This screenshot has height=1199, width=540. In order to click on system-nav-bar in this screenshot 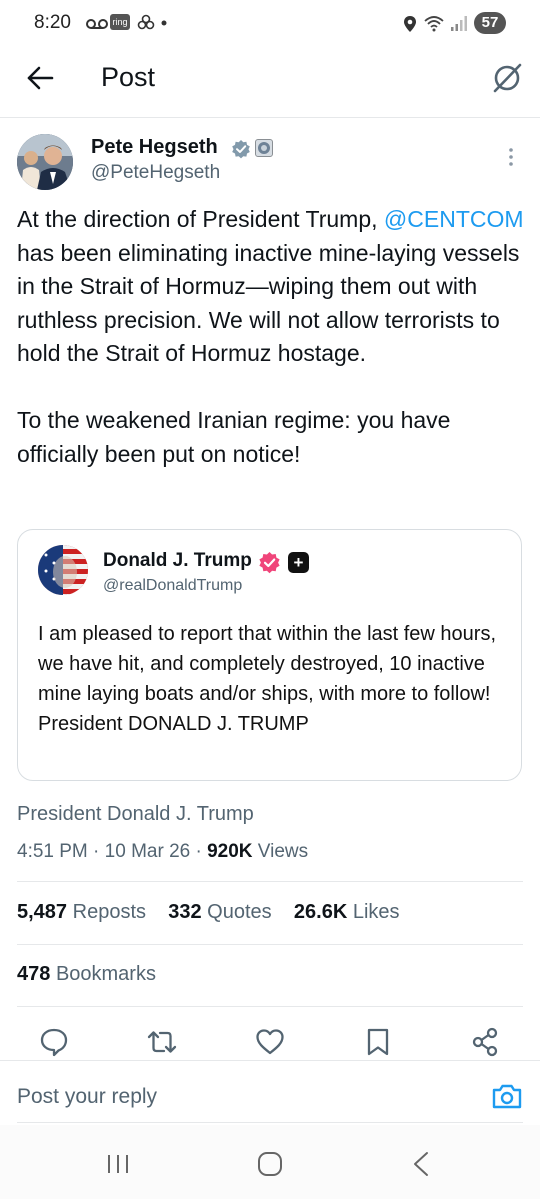, I will do `click(270, 1162)`.